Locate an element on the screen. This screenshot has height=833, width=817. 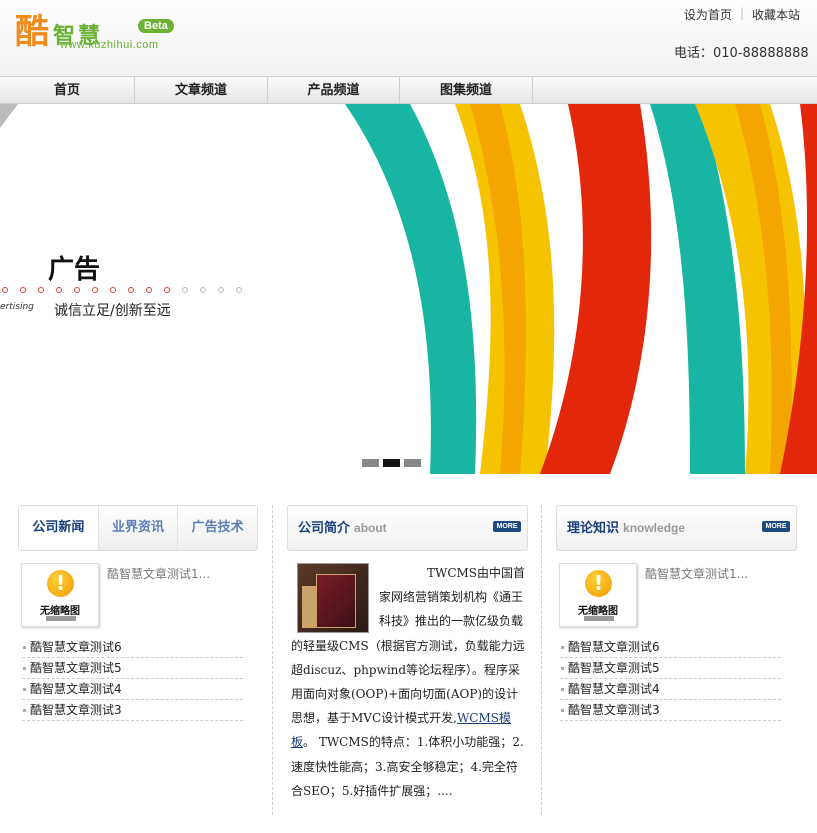
site-logo: 酷 智慧 Beta www.kuzhihui.com is located at coordinates (100, 37).